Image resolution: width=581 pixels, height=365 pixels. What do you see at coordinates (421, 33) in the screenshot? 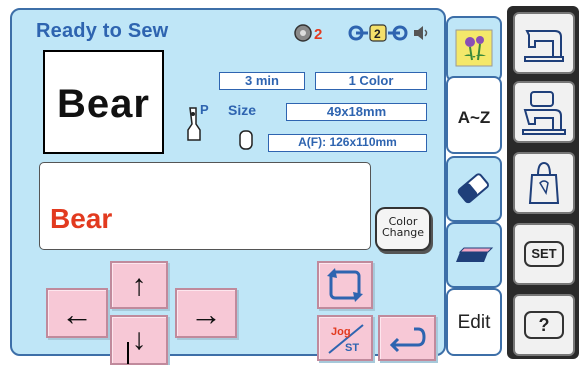
I see `speaker-icon` at bounding box center [421, 33].